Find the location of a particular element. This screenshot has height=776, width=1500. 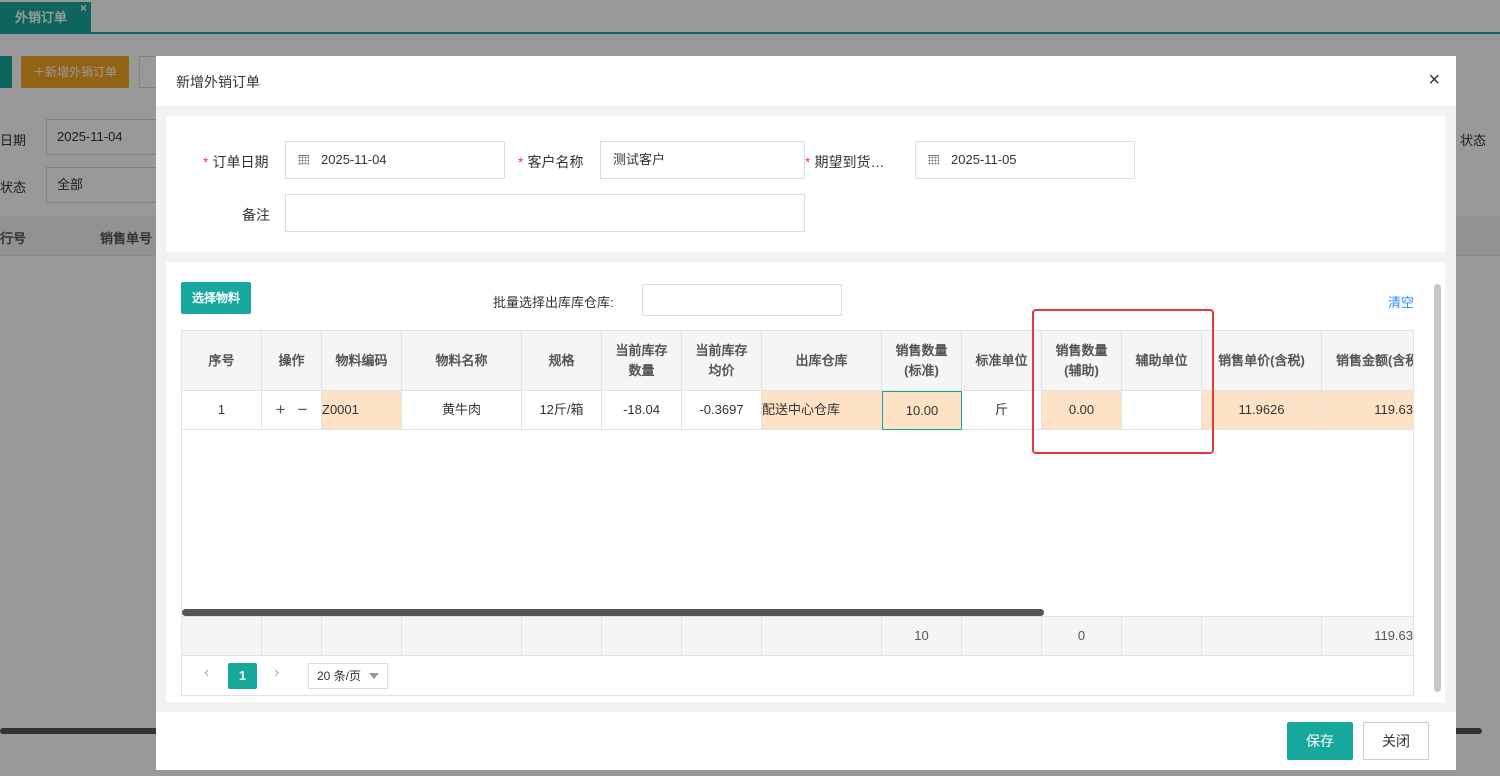

annotation-highlight-box is located at coordinates (1123, 381).